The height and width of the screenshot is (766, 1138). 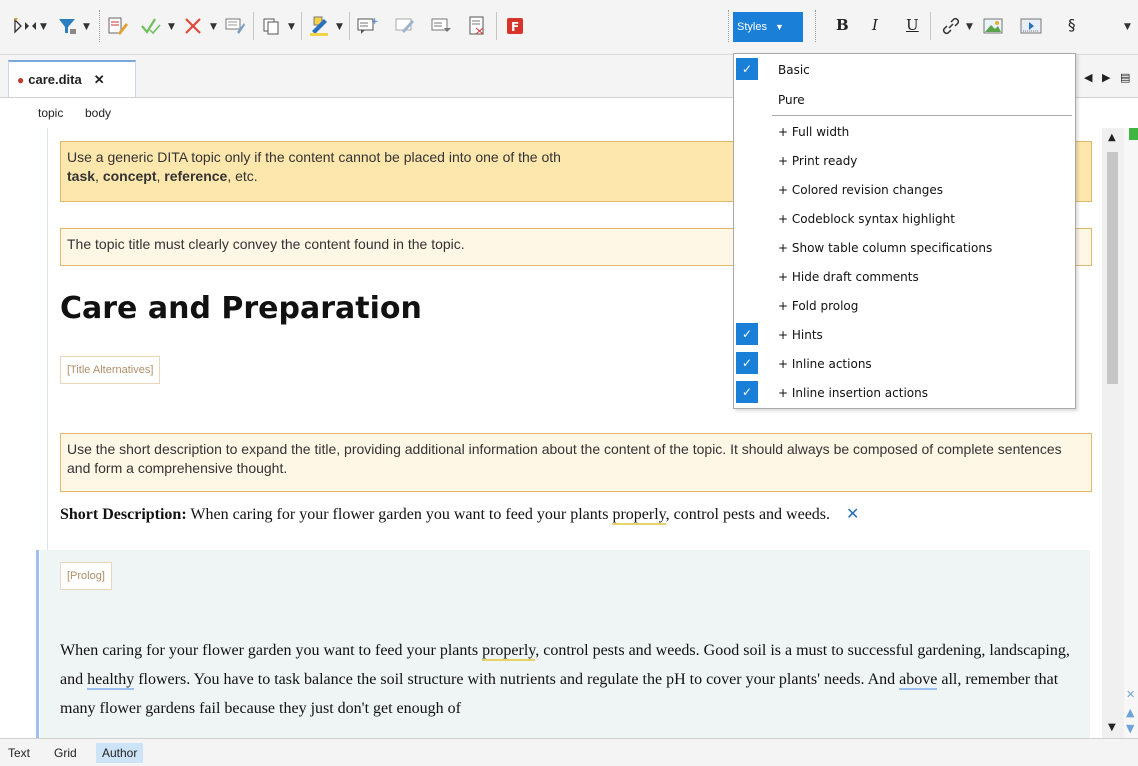 What do you see at coordinates (67, 26) in the screenshot?
I see `filter-icon` at bounding box center [67, 26].